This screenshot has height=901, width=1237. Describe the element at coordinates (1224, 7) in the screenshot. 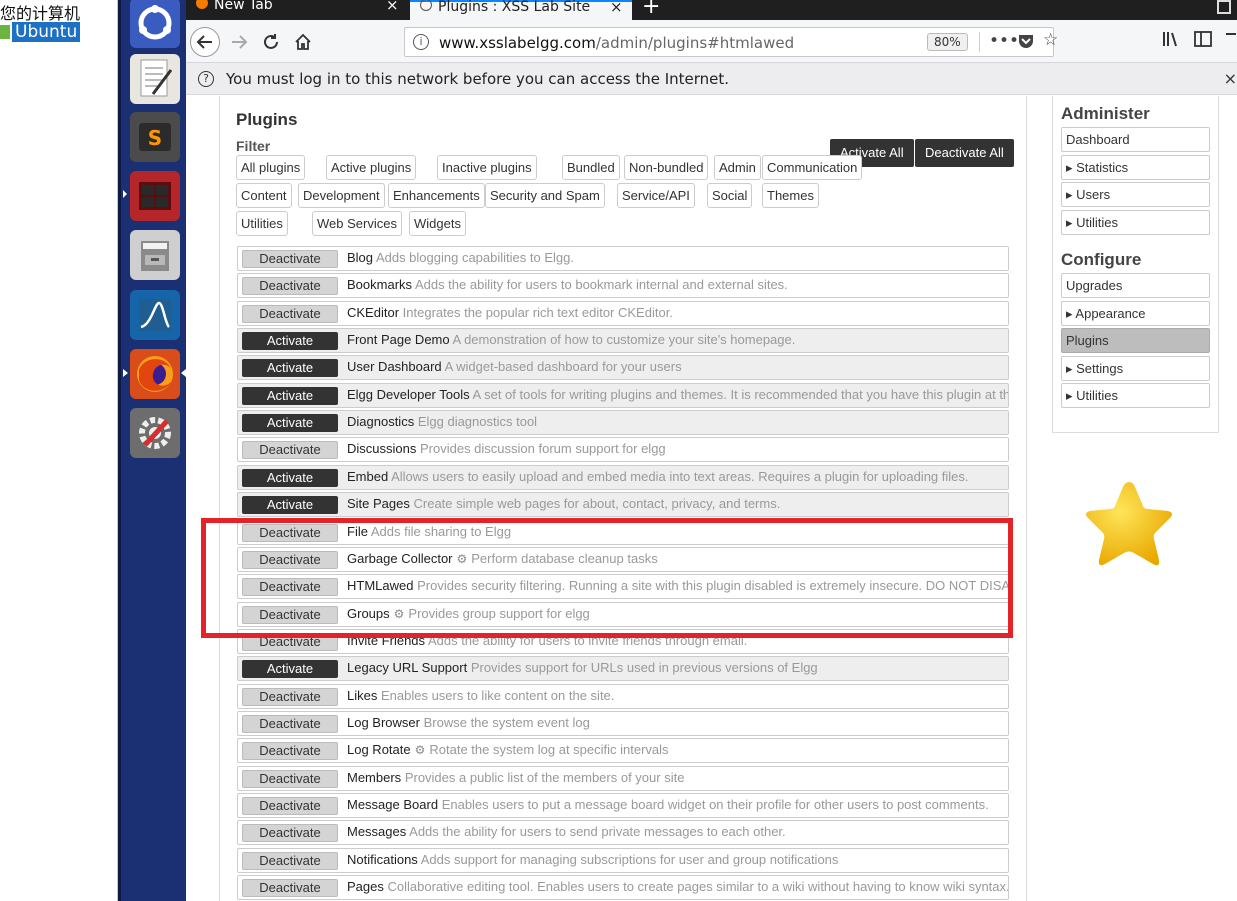

I see `window-sidebar-icon` at that location.